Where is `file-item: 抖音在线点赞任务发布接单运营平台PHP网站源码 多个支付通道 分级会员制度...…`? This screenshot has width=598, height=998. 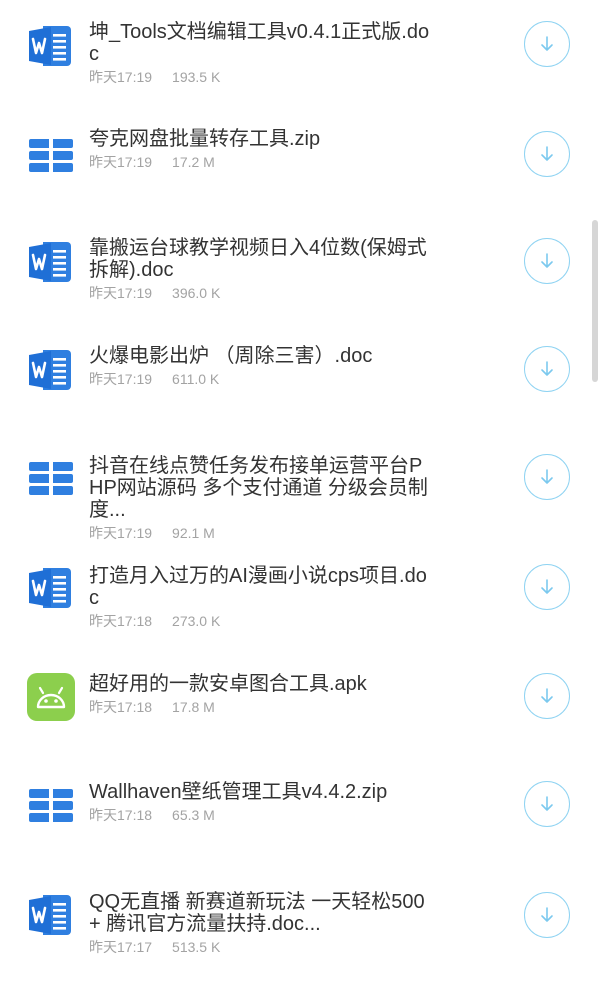
file-item: 抖音在线点赞任务发布接单运营平台PHP网站源码 多个支付通道 分级会员制度...… is located at coordinates (299, 486).